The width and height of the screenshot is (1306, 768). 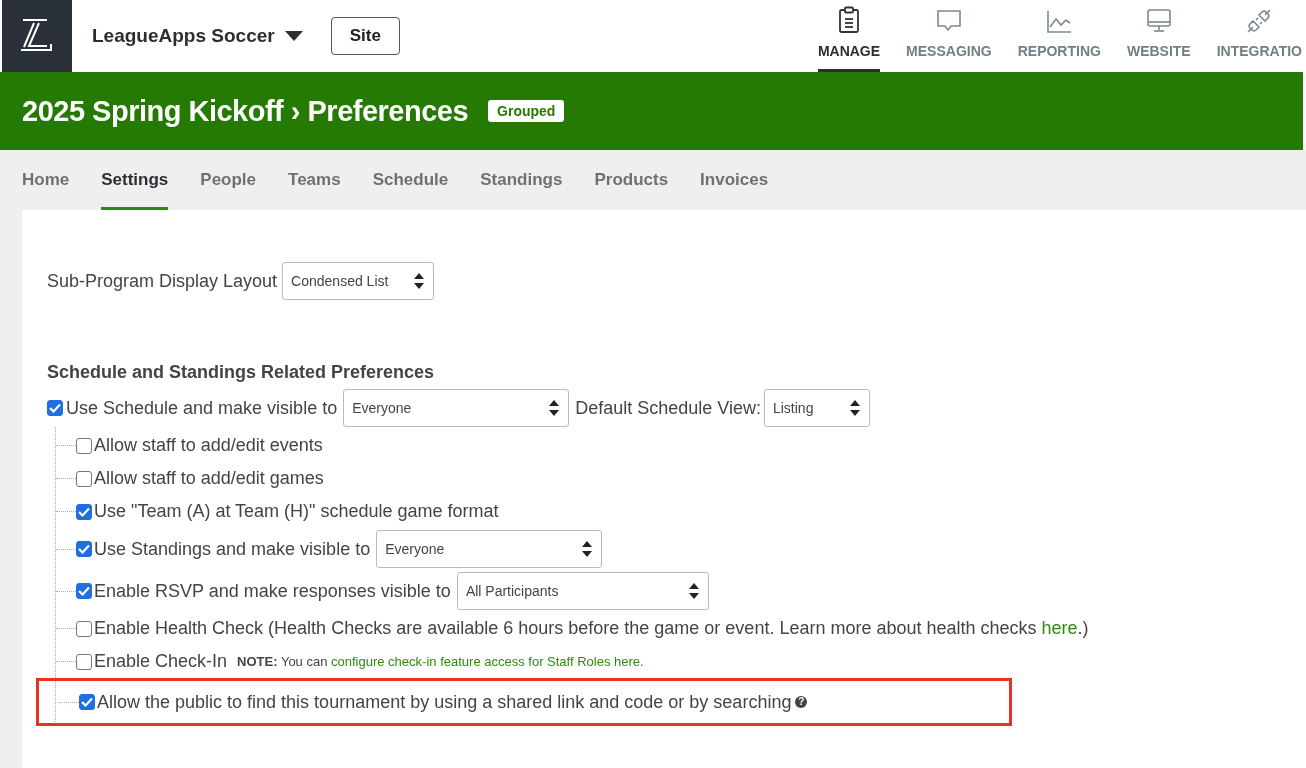 What do you see at coordinates (296, 511) in the screenshot?
I see `option-label: Use "Team (A) at Team (H)" schedule game format` at bounding box center [296, 511].